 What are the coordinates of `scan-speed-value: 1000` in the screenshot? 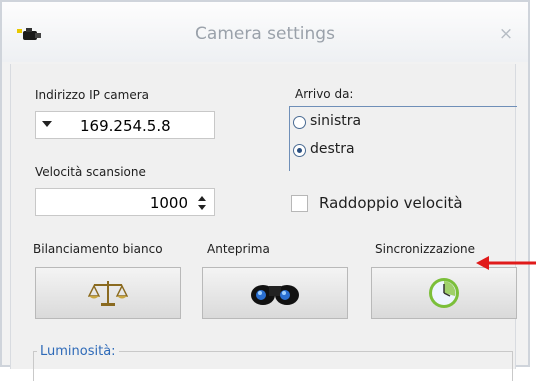 It's located at (168, 203).